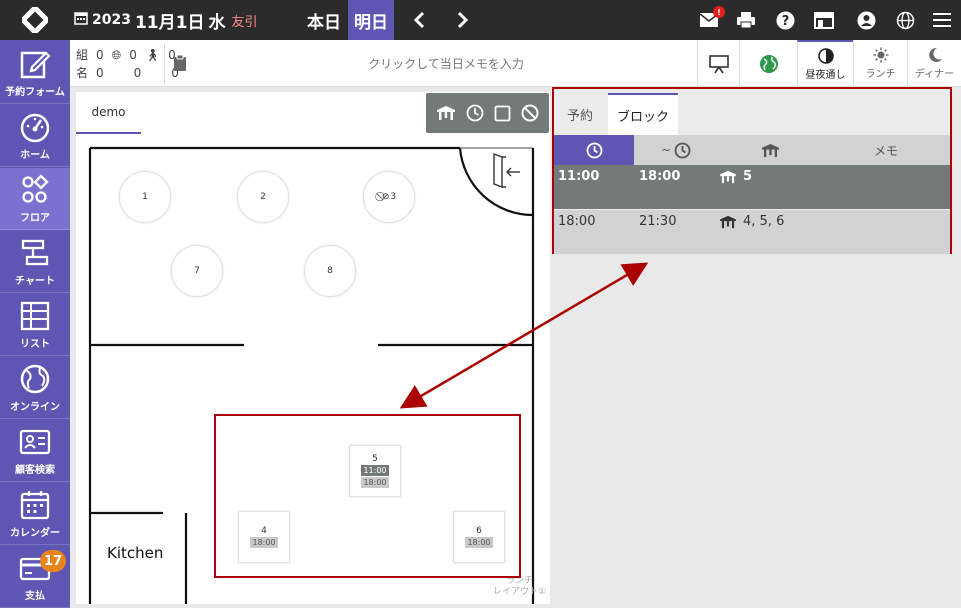  What do you see at coordinates (330, 271) in the screenshot?
I see `table-8: 8` at bounding box center [330, 271].